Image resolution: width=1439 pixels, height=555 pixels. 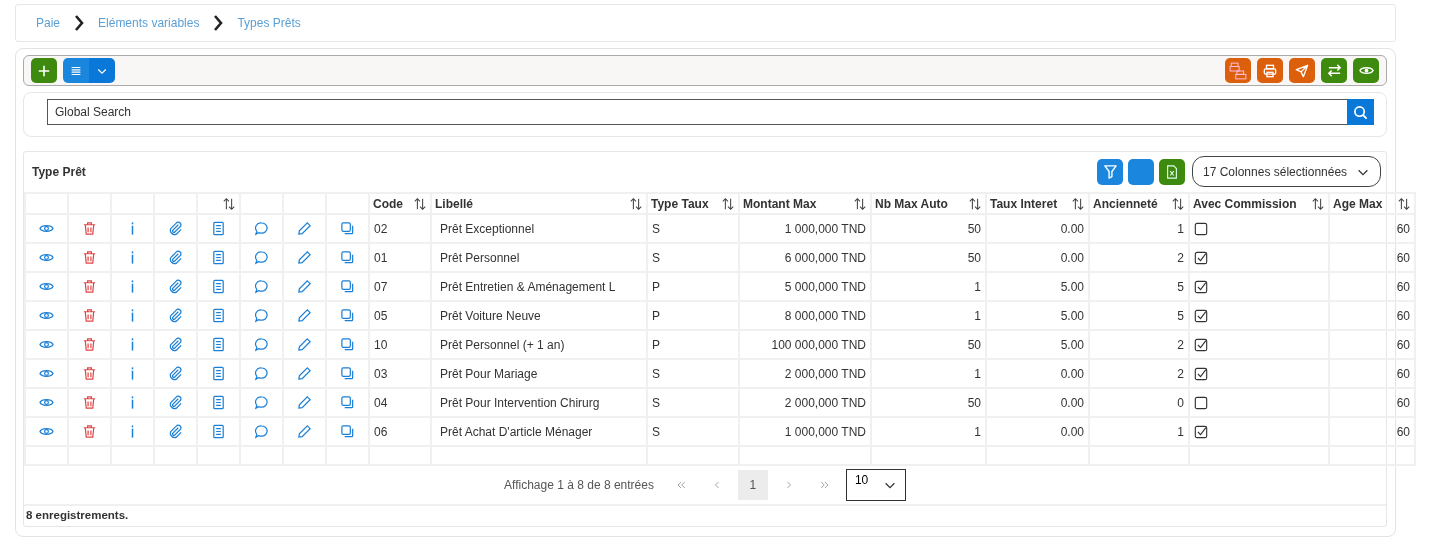 I want to click on send-button, so click(x=1302, y=70).